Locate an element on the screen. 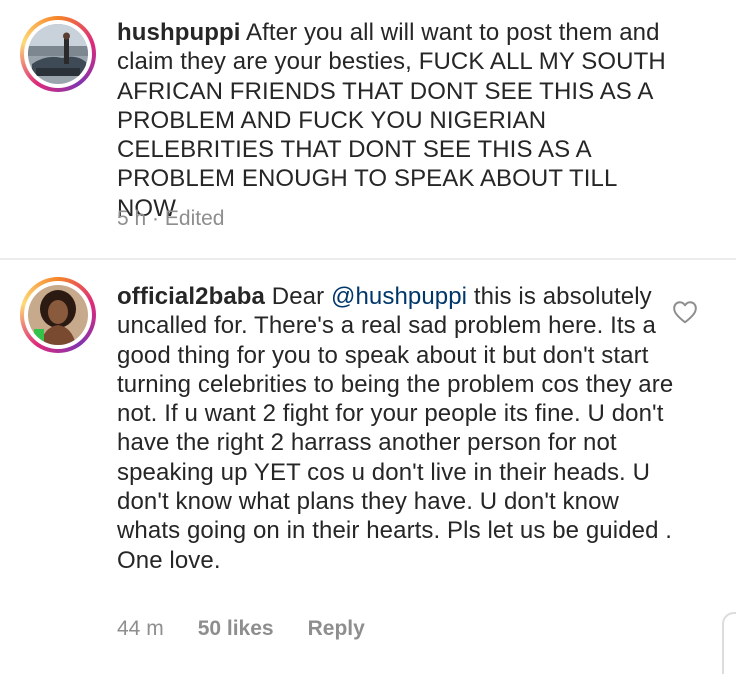  comment-meta: 44 m 50 likes Reply is located at coordinates (258, 629).